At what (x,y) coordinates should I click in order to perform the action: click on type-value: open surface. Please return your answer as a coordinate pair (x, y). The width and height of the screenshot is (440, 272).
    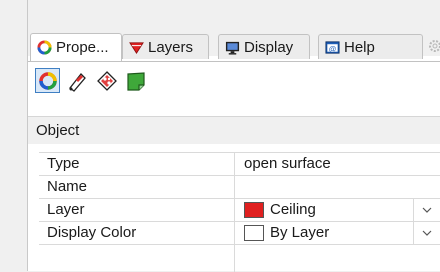
    Looking at the image, I should click on (287, 163).